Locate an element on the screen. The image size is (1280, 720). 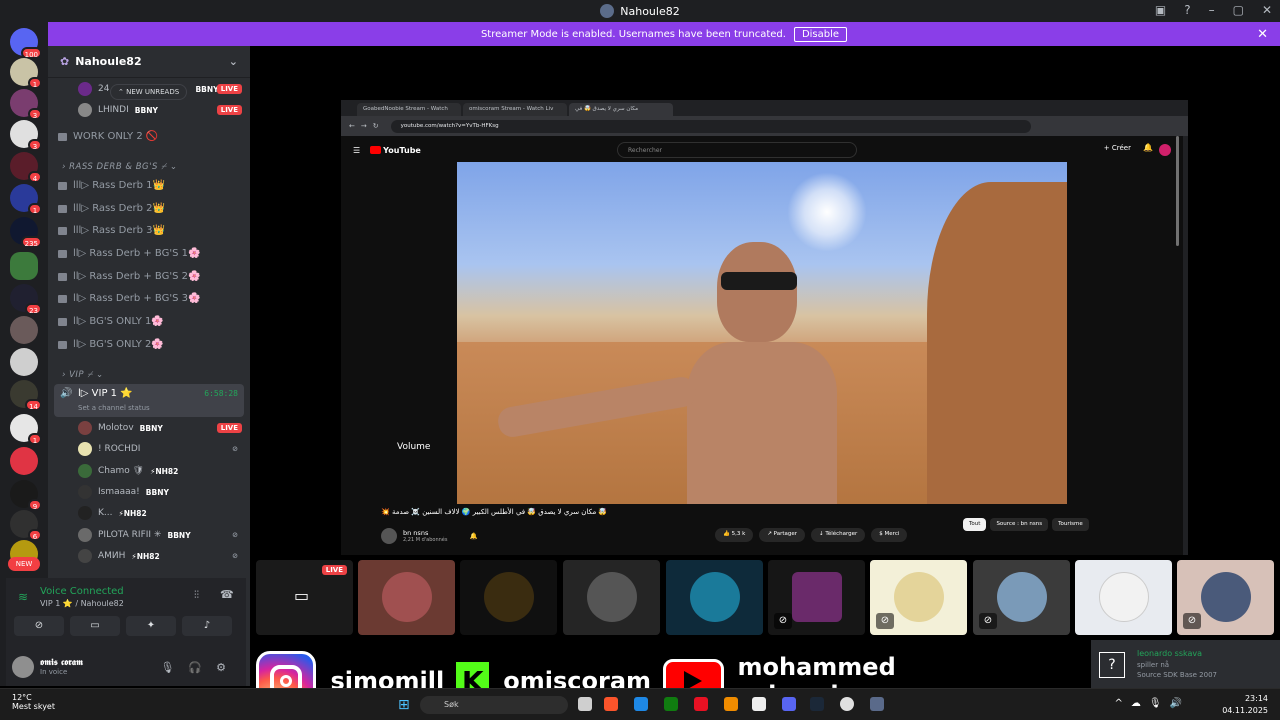
gear-icon: ⚙ is located at coordinates (228, 667).